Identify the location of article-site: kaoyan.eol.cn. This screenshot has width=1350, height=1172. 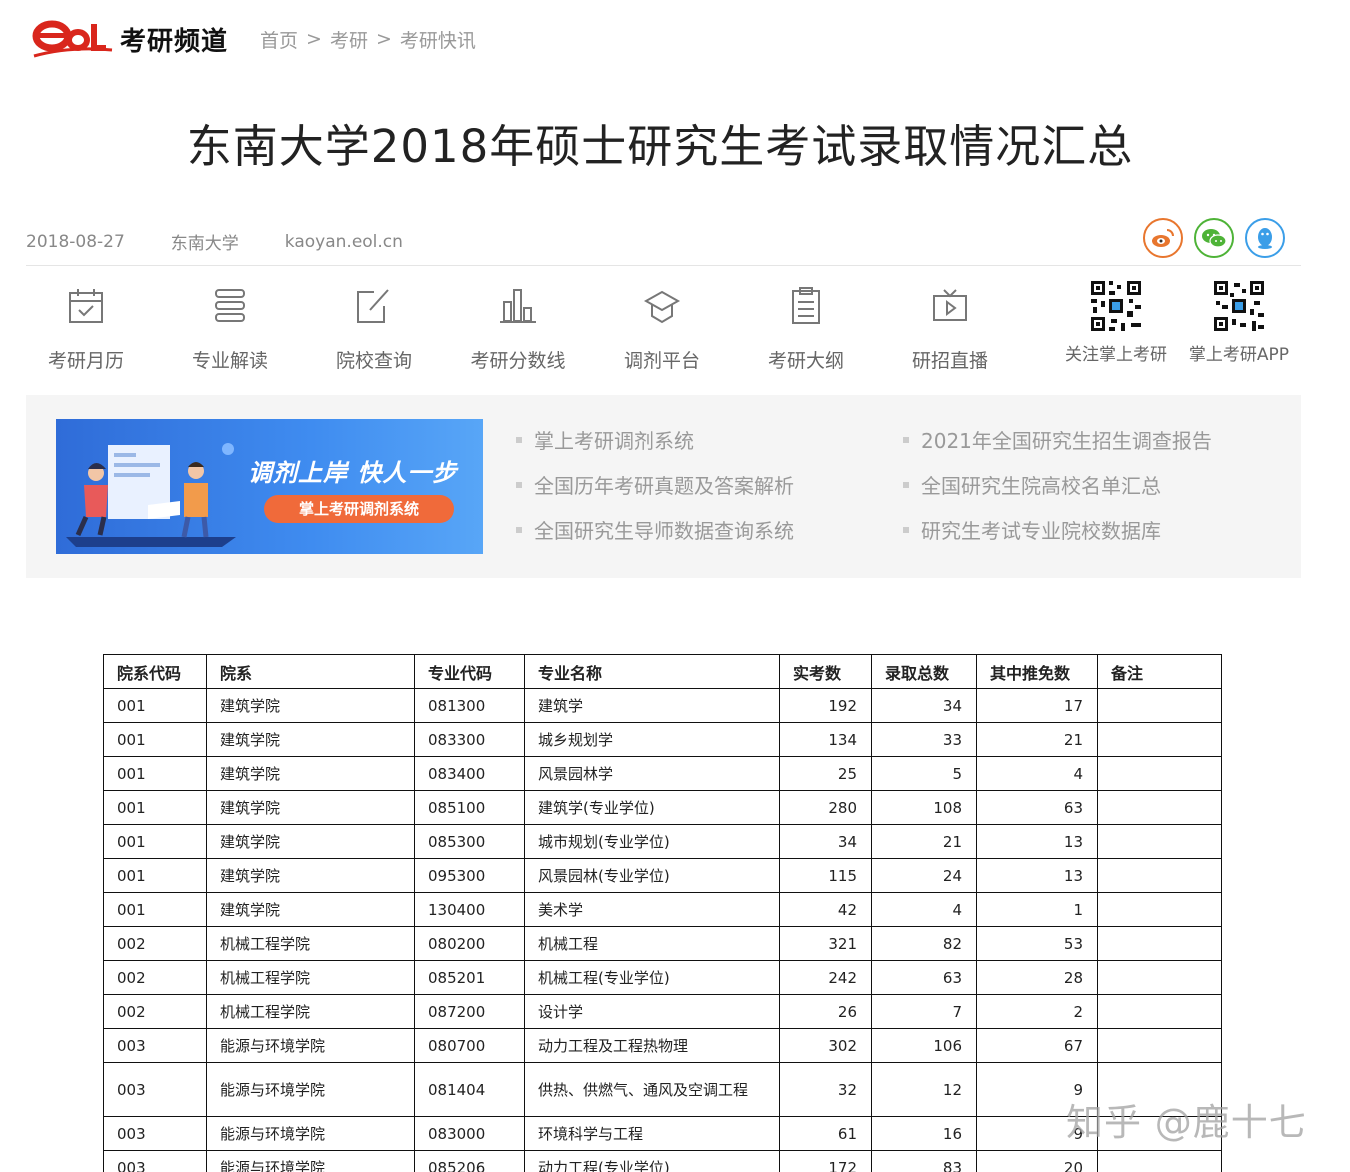
(344, 242).